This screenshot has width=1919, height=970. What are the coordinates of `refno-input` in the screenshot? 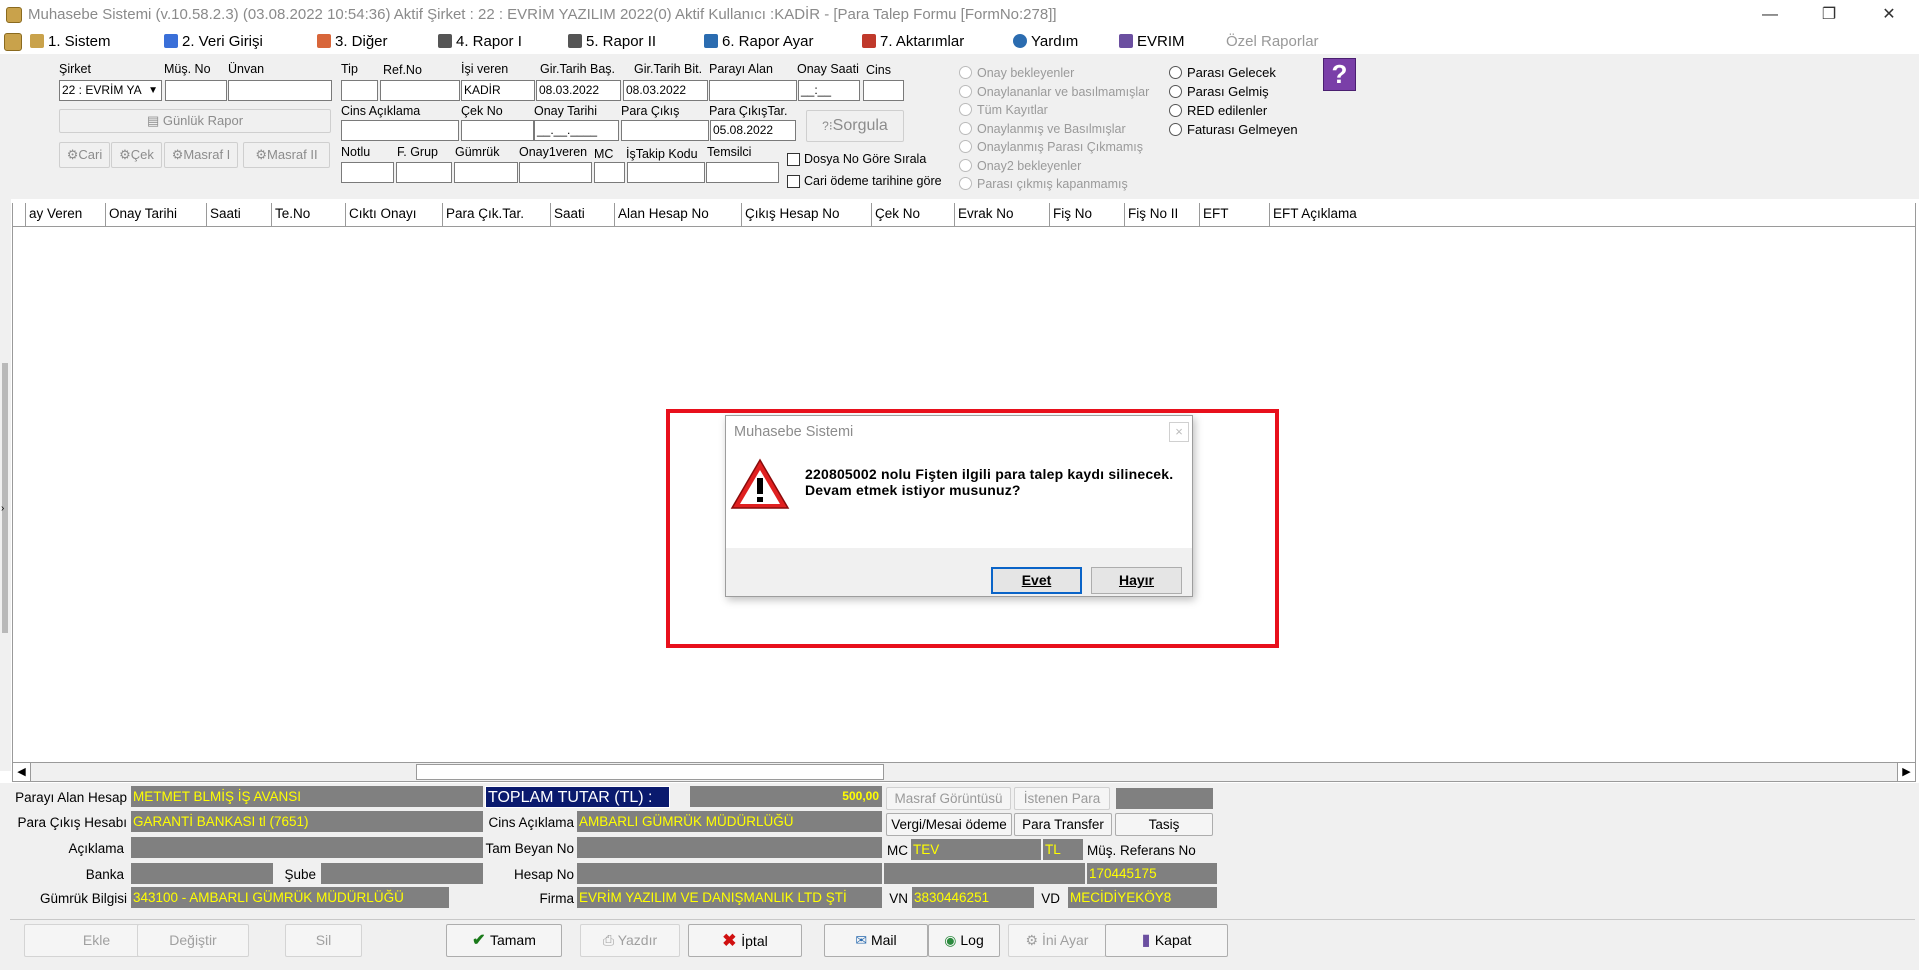 It's located at (420, 90).